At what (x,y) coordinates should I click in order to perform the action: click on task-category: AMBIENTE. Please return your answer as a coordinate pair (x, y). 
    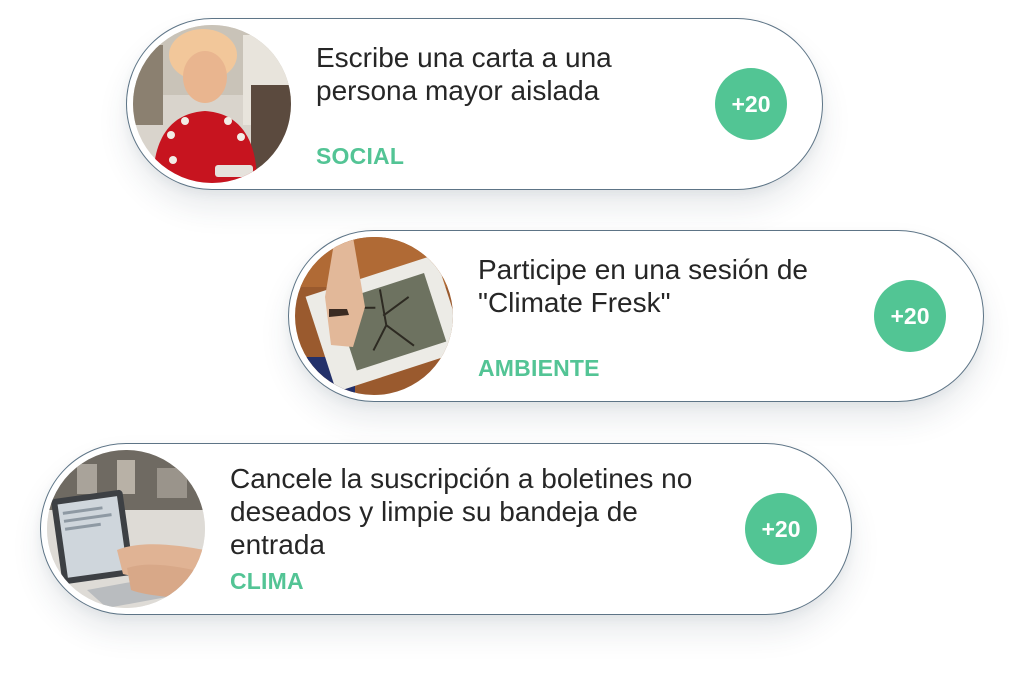
    Looking at the image, I should click on (539, 368).